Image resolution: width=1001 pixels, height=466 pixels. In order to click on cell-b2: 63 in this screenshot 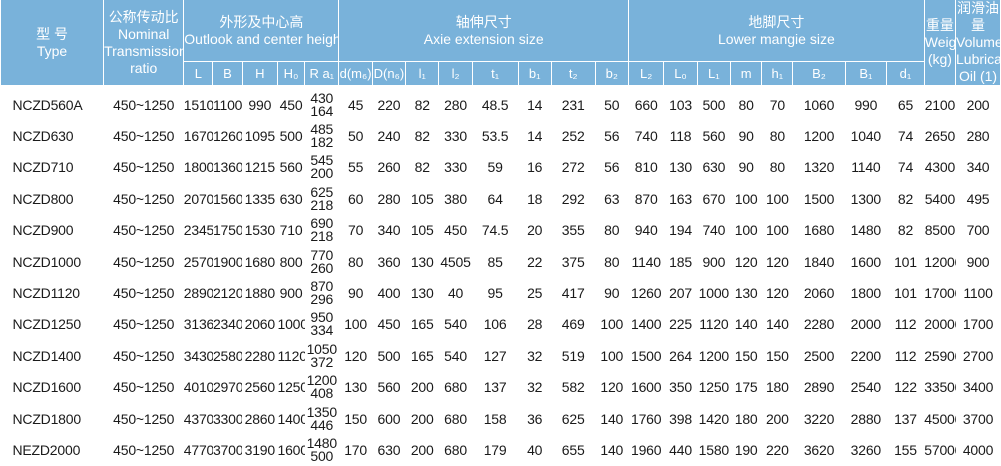, I will do `click(612, 198)`.